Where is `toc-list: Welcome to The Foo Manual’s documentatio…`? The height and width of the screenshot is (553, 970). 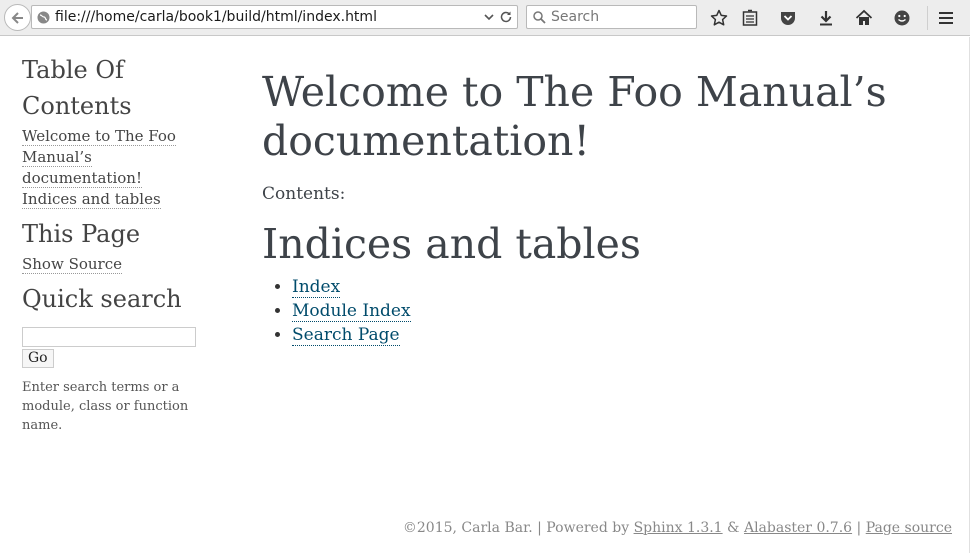 toc-list: Welcome to The Foo Manual’s documentatio… is located at coordinates (114, 168).